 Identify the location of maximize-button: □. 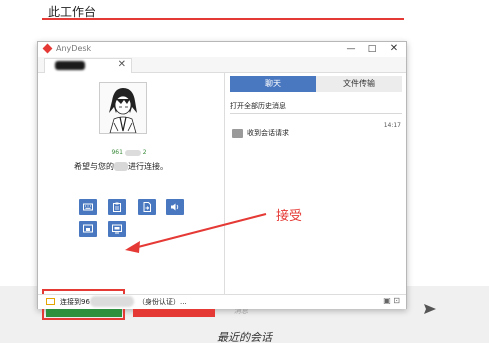
(372, 49).